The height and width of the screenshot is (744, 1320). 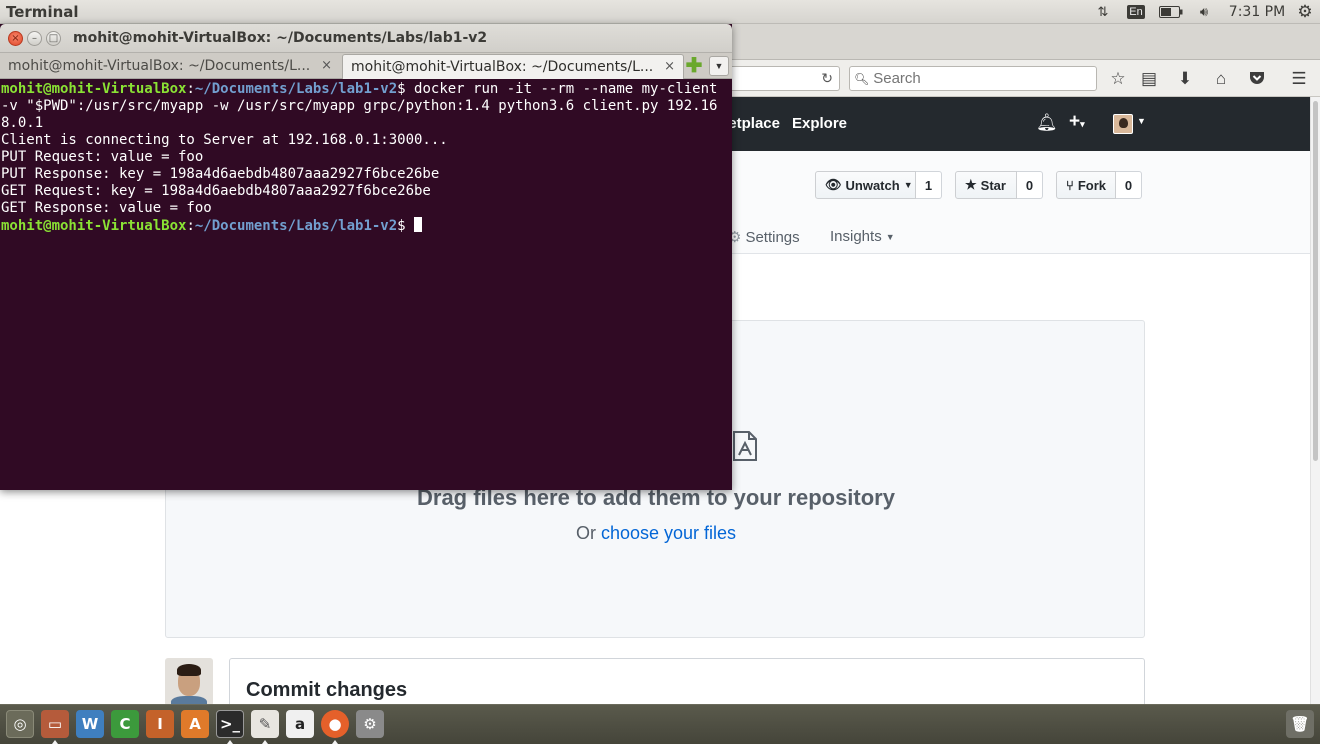 I want to click on reading-list-icon: ▤, so click(x=1149, y=78).